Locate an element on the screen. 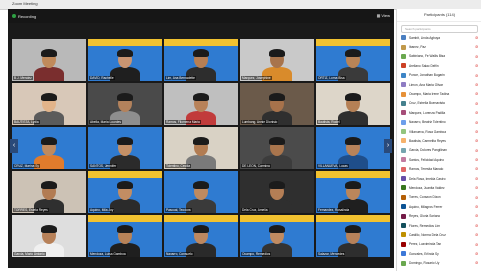 This screenshot has width=481, height=271. view-button: ▦ View is located at coordinates (383, 15).